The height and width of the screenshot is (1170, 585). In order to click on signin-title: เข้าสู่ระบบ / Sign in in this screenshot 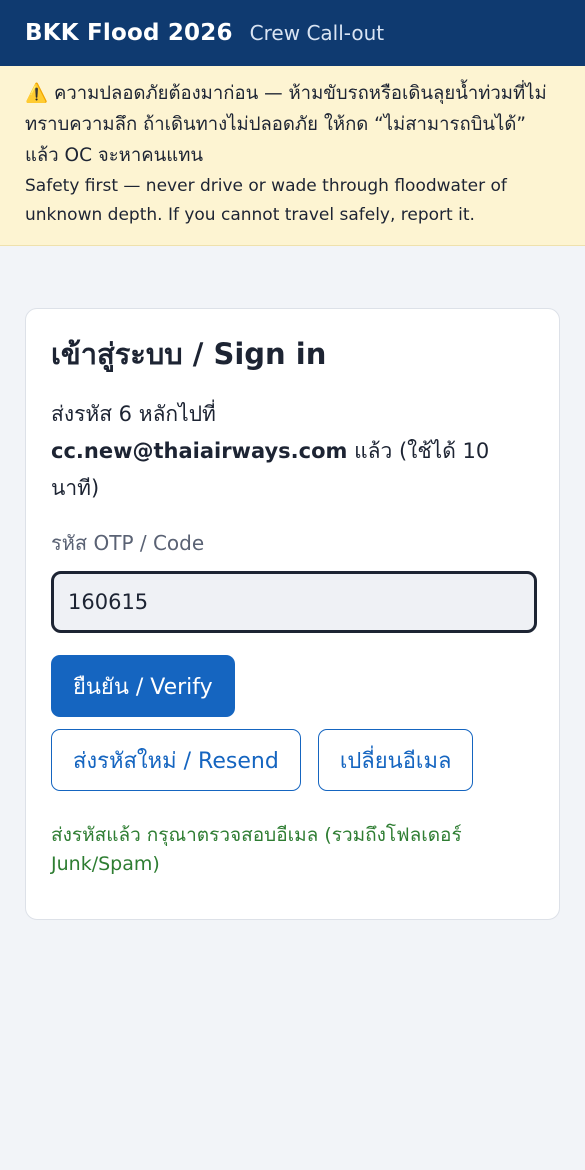, I will do `click(189, 354)`.